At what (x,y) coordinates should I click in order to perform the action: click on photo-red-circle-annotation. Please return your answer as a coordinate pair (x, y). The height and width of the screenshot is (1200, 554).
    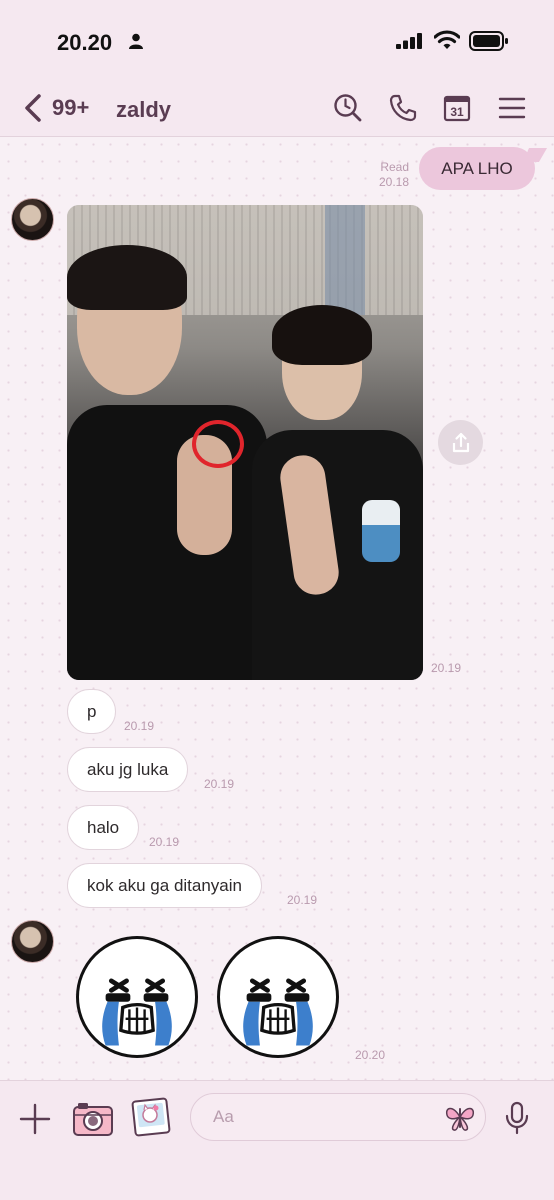
    Looking at the image, I should click on (218, 444).